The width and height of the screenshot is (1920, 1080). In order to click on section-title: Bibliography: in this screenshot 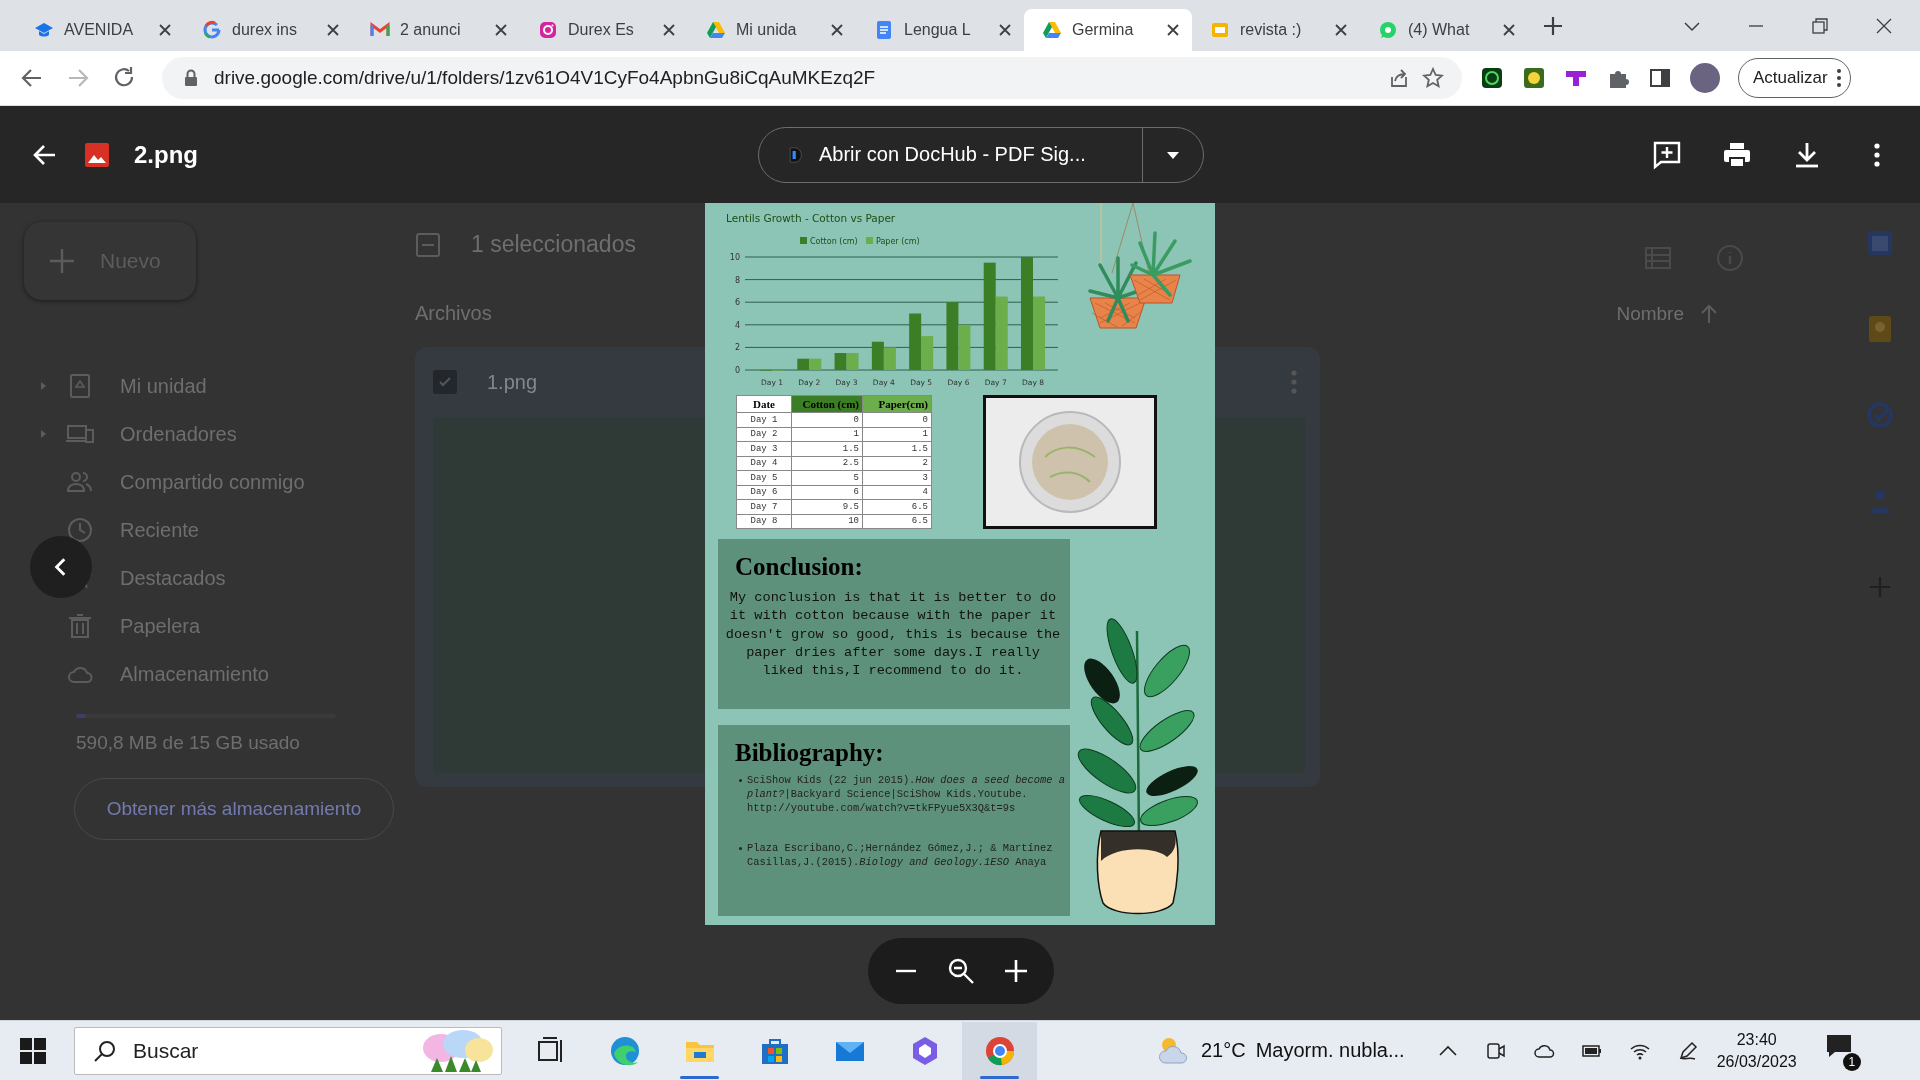, I will do `click(809, 753)`.